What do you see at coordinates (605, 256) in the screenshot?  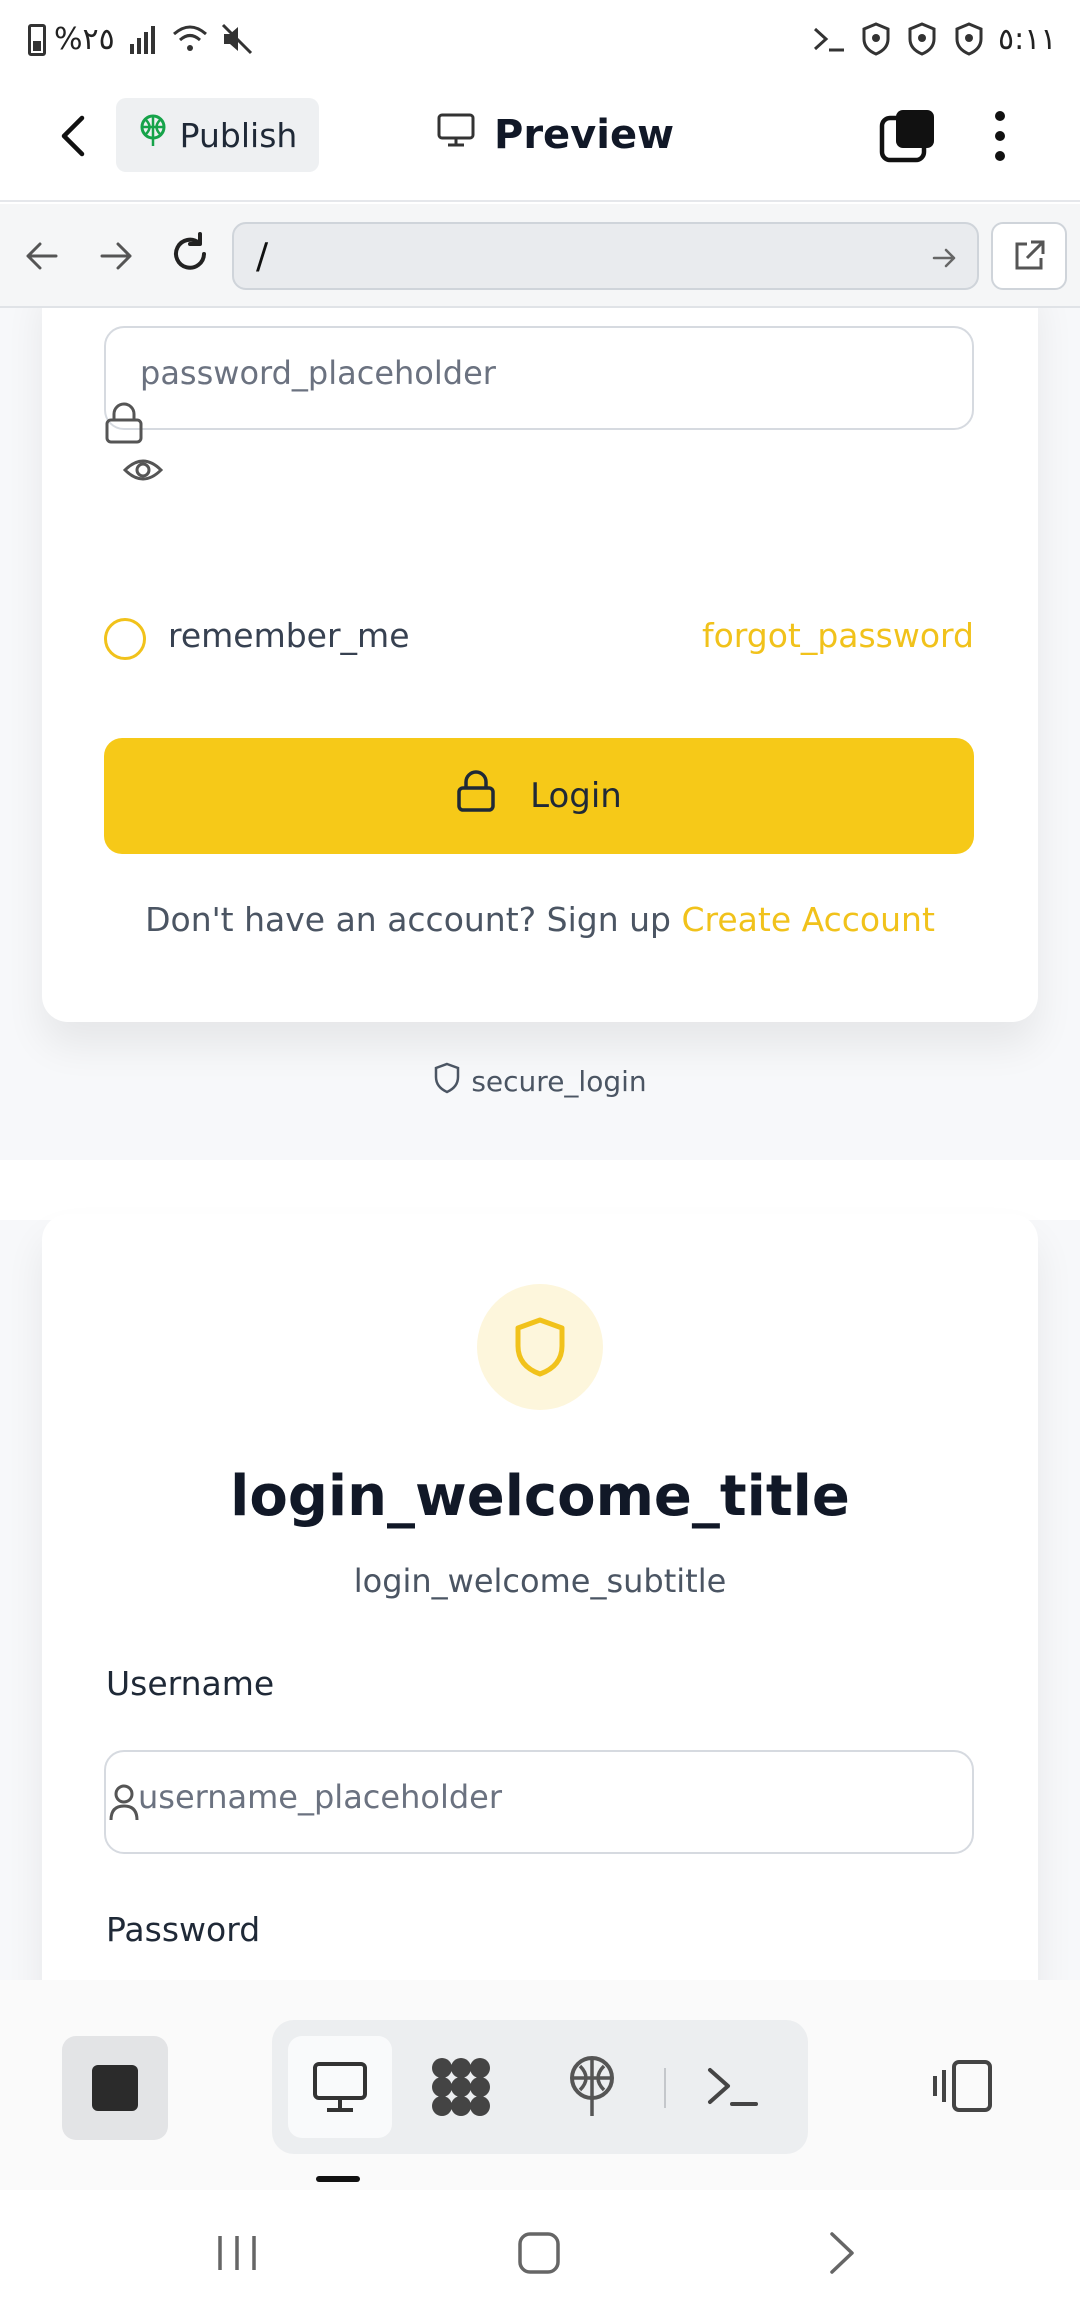 I see `url-bar: /` at bounding box center [605, 256].